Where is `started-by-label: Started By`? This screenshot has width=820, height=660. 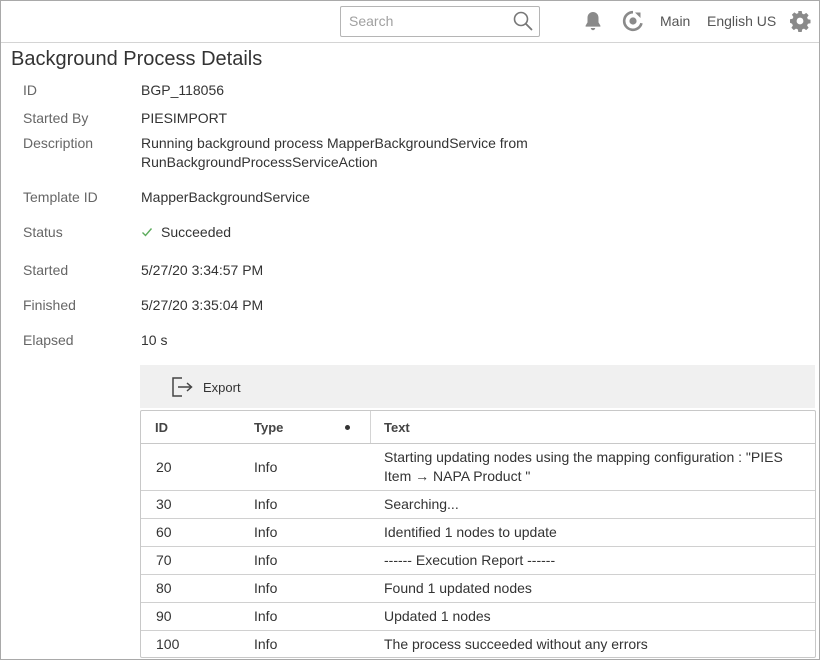
started-by-label: Started By is located at coordinates (56, 118).